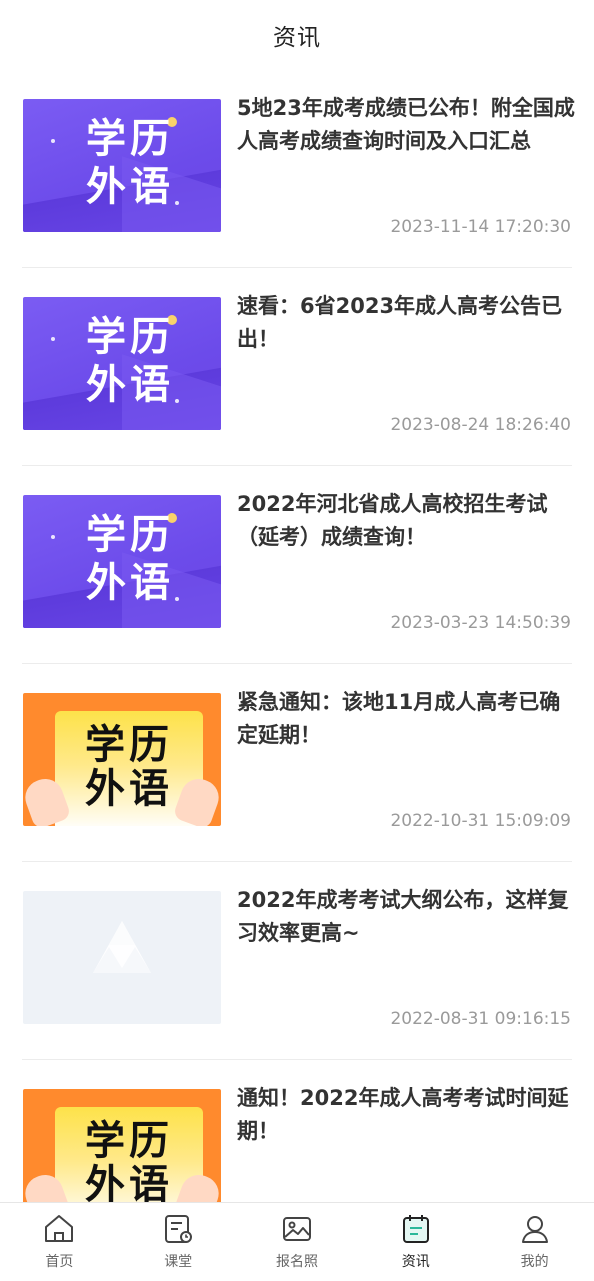  What do you see at coordinates (480, 425) in the screenshot?
I see `article-time: 2023-08-24 18:26:40` at bounding box center [480, 425].